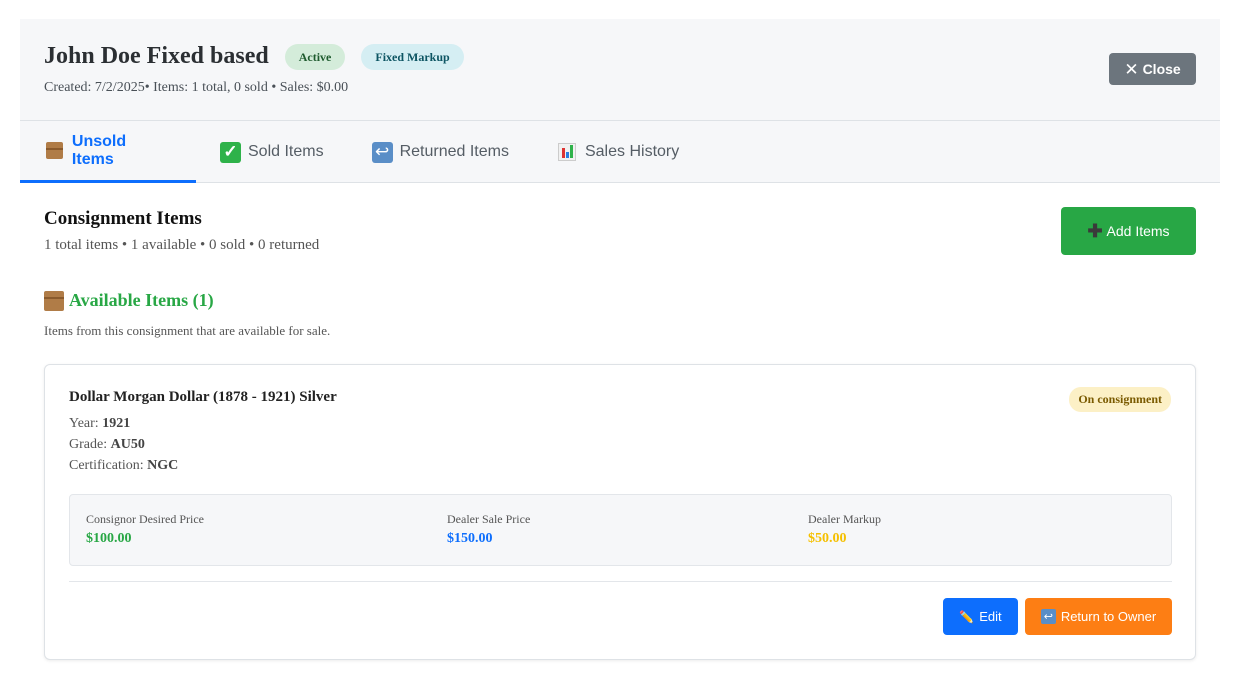 The width and height of the screenshot is (1236, 691). I want to click on check-icon: ✓, so click(230, 152).